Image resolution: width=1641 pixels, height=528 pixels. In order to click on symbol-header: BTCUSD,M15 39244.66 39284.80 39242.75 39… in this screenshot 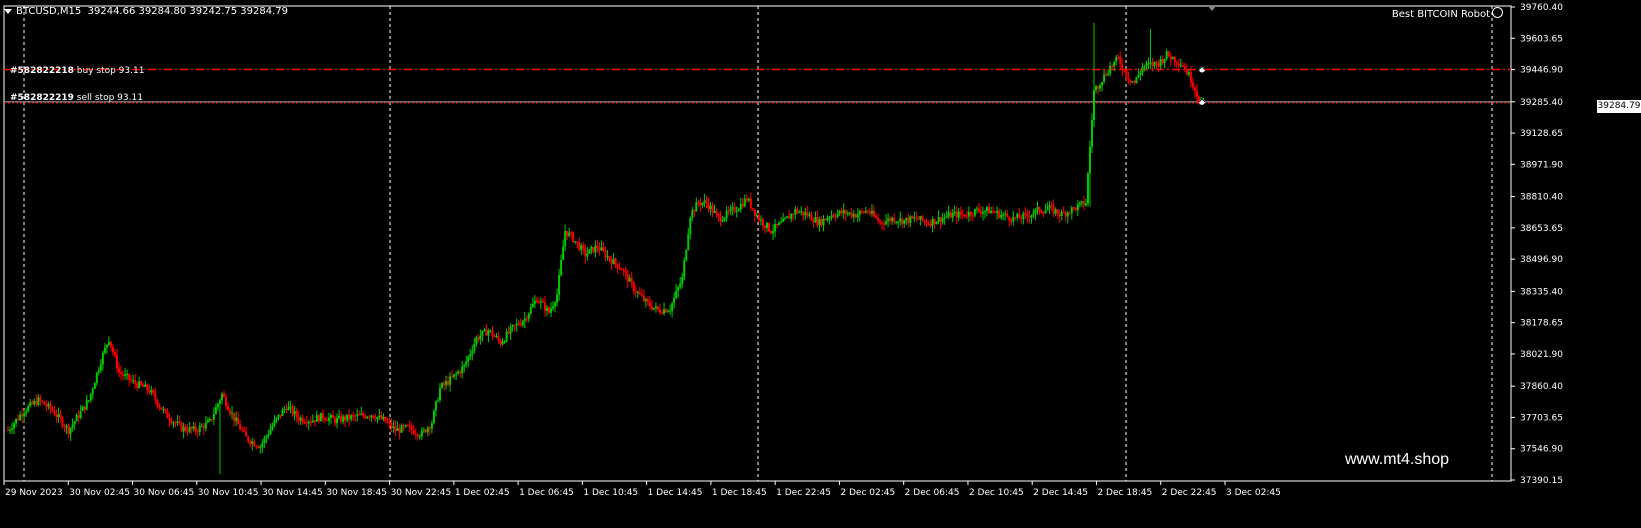, I will do `click(146, 11)`.